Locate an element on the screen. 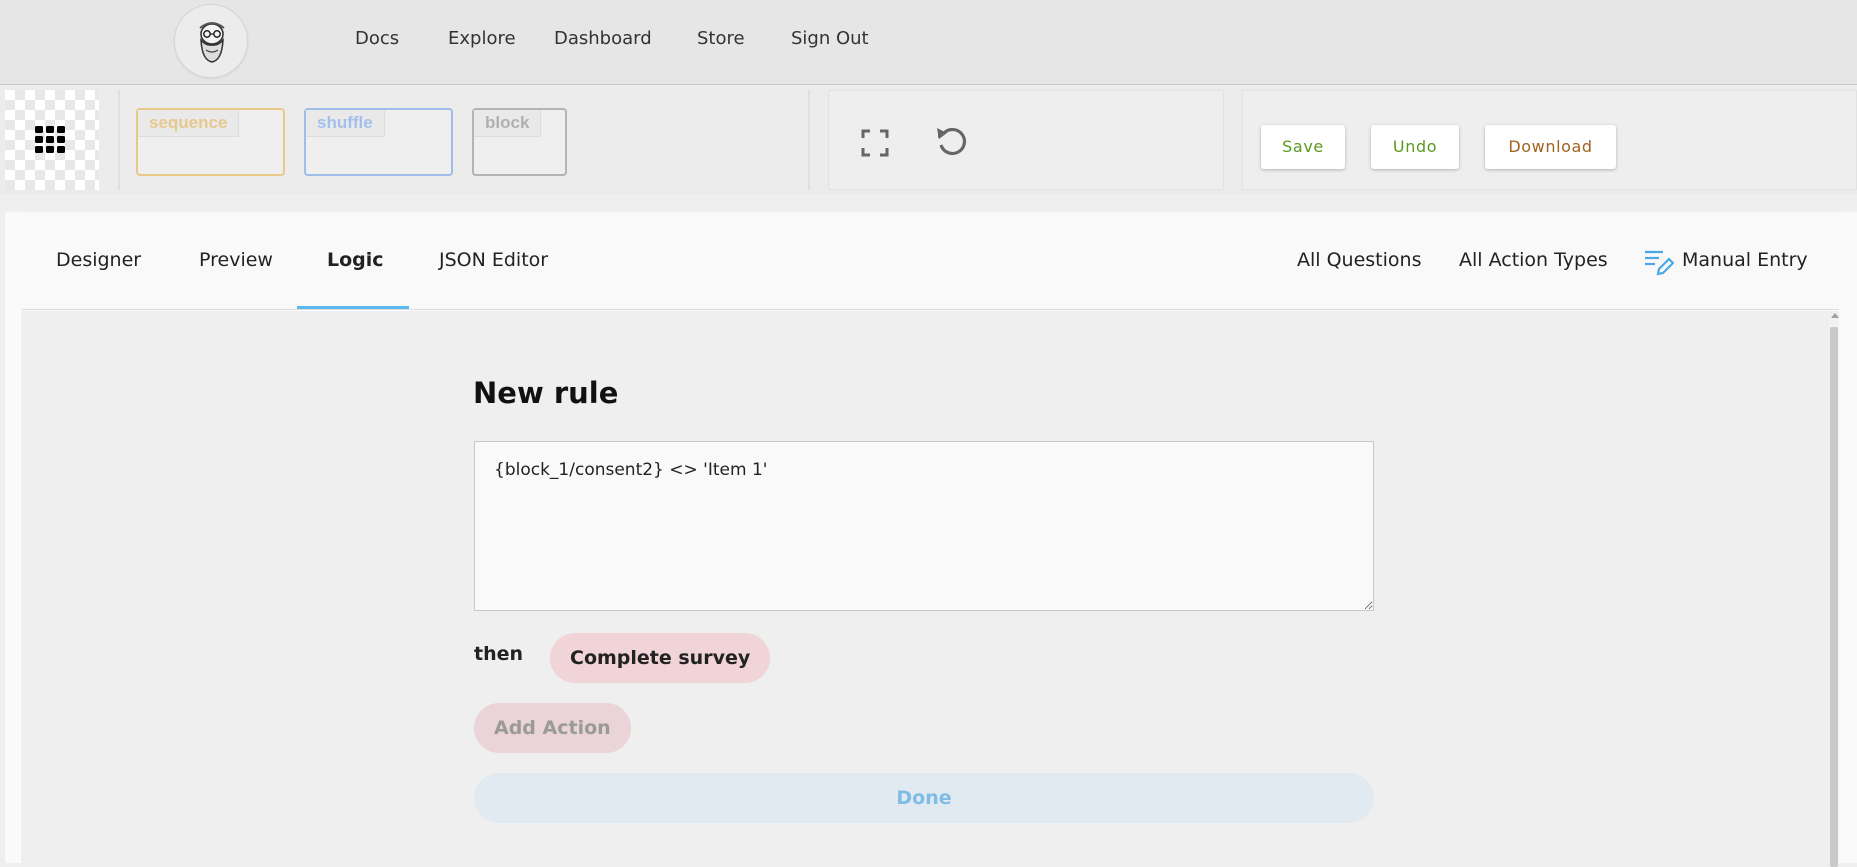  save-button: Save is located at coordinates (1303, 147).